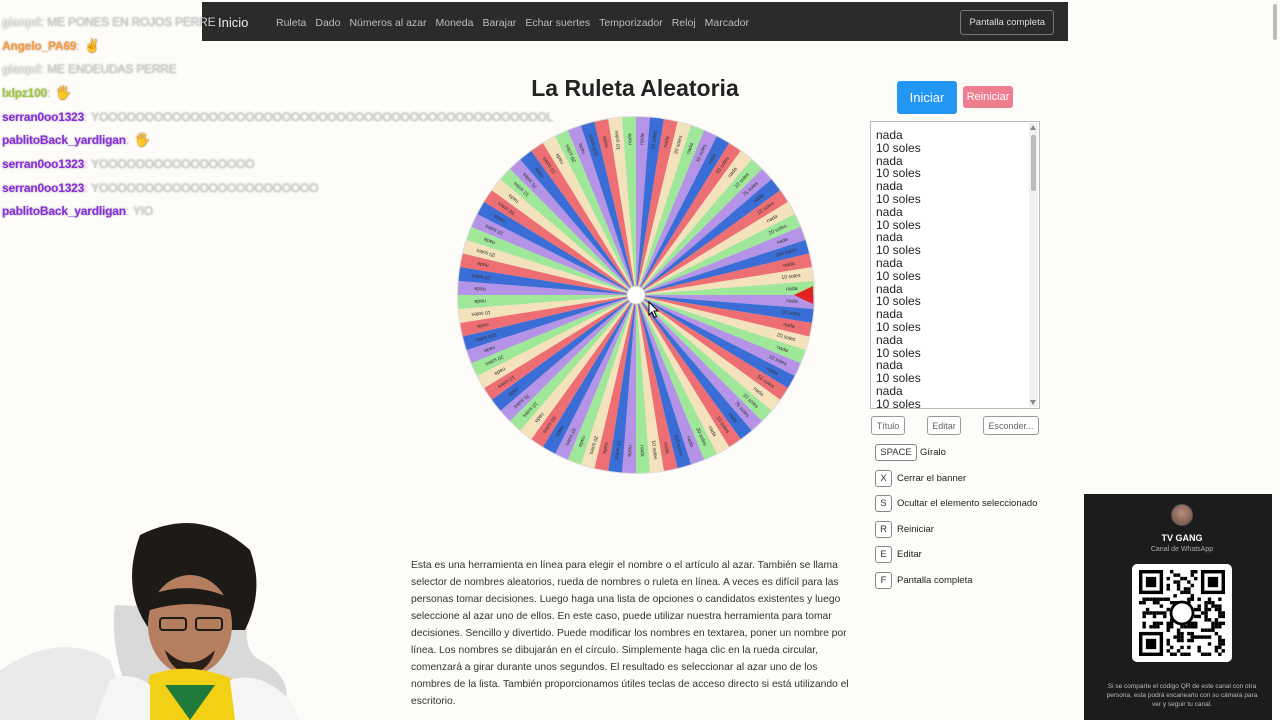 The height and width of the screenshot is (720, 1280). Describe the element at coordinates (143, 211) in the screenshot. I see `chat-message: YIO` at that location.